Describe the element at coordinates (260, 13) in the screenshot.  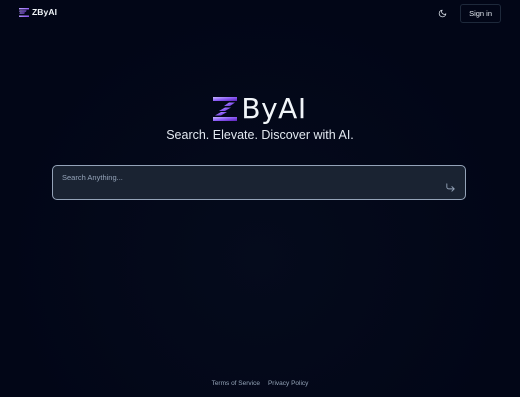
I see `top-header: ZByAI Sign in` at that location.